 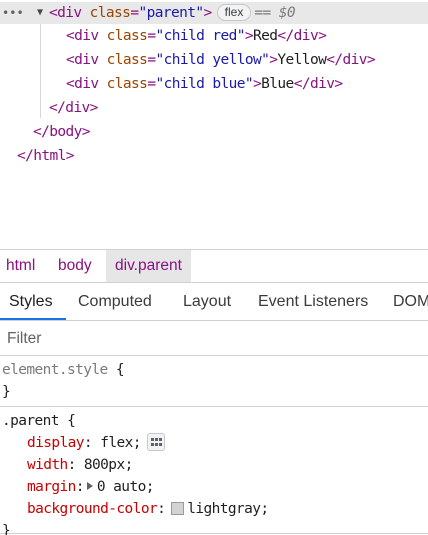 I want to click on attr-value: "child blue", so click(x=204, y=84).